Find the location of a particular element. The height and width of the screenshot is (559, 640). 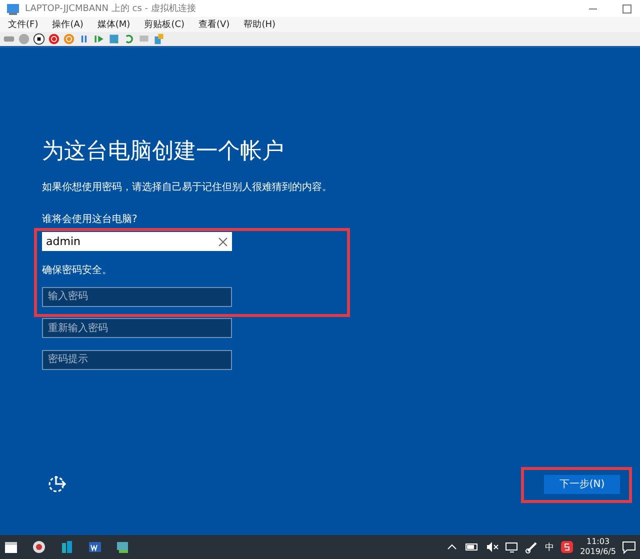

calendar-icon is located at coordinates (11, 547).